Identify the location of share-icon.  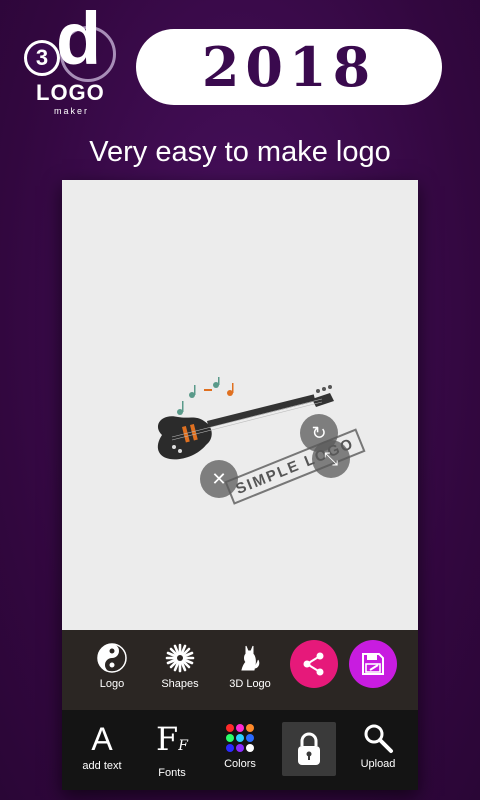
(313, 664).